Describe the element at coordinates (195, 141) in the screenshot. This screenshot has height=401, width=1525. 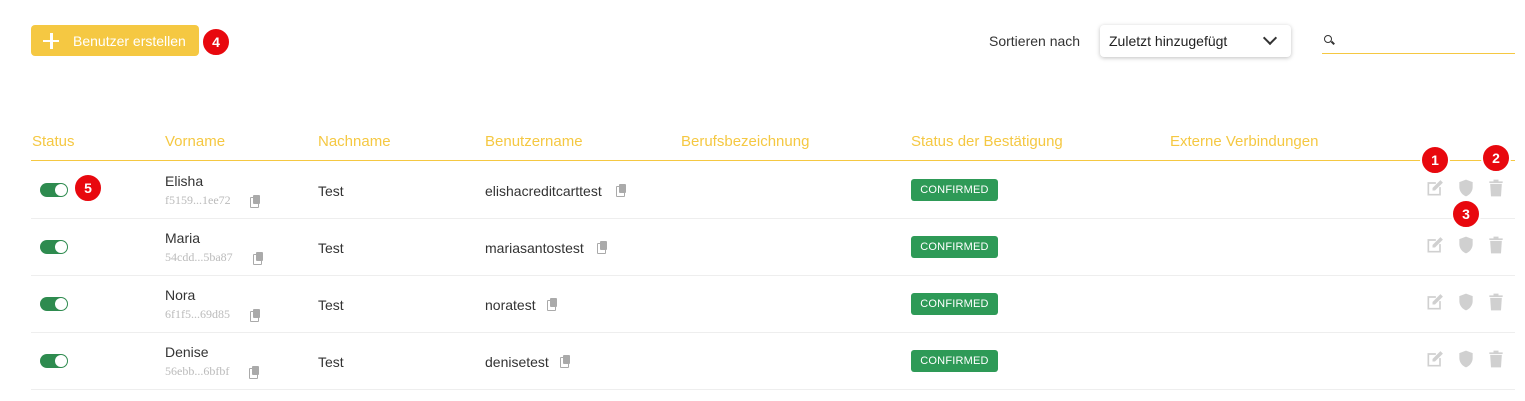
I see `header-first-name: Vorname` at that location.